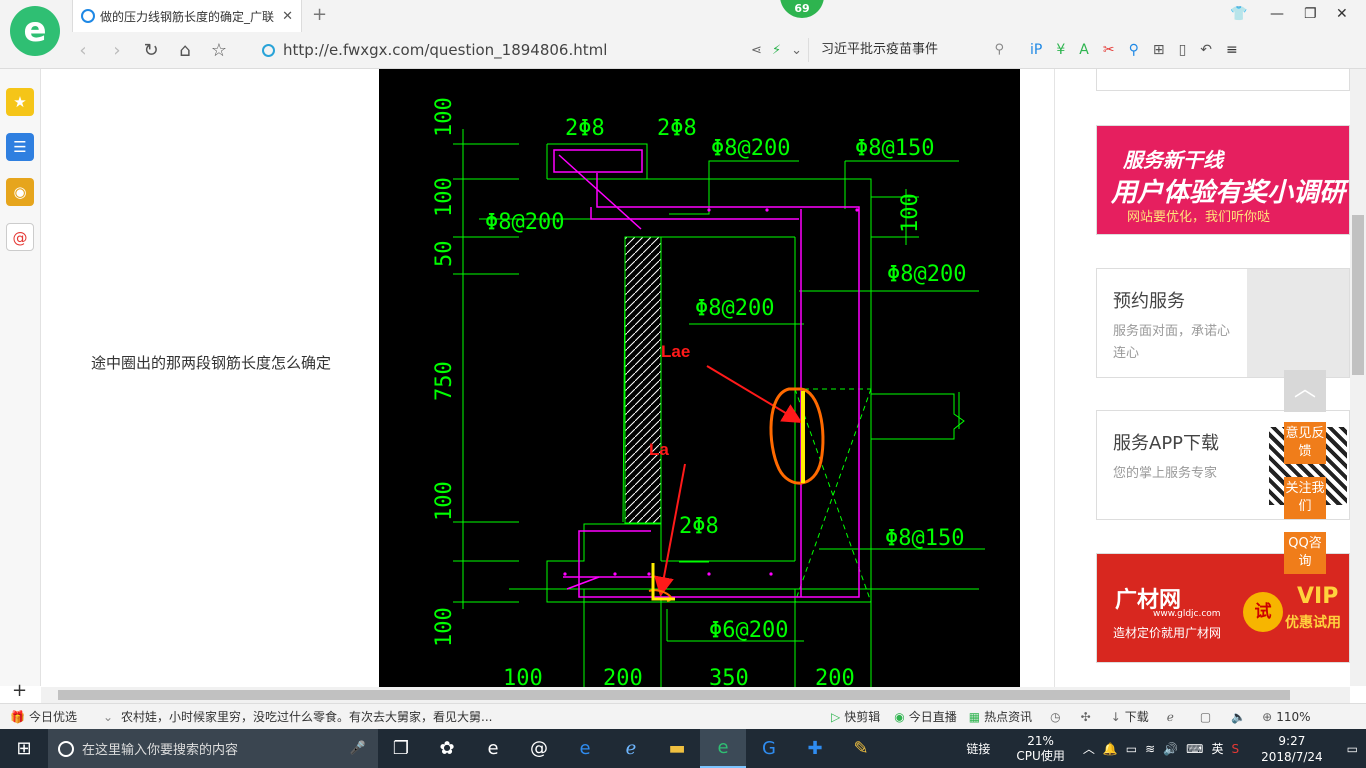  Describe the element at coordinates (769, 748) in the screenshot. I see `g-app-icon: G` at that location.